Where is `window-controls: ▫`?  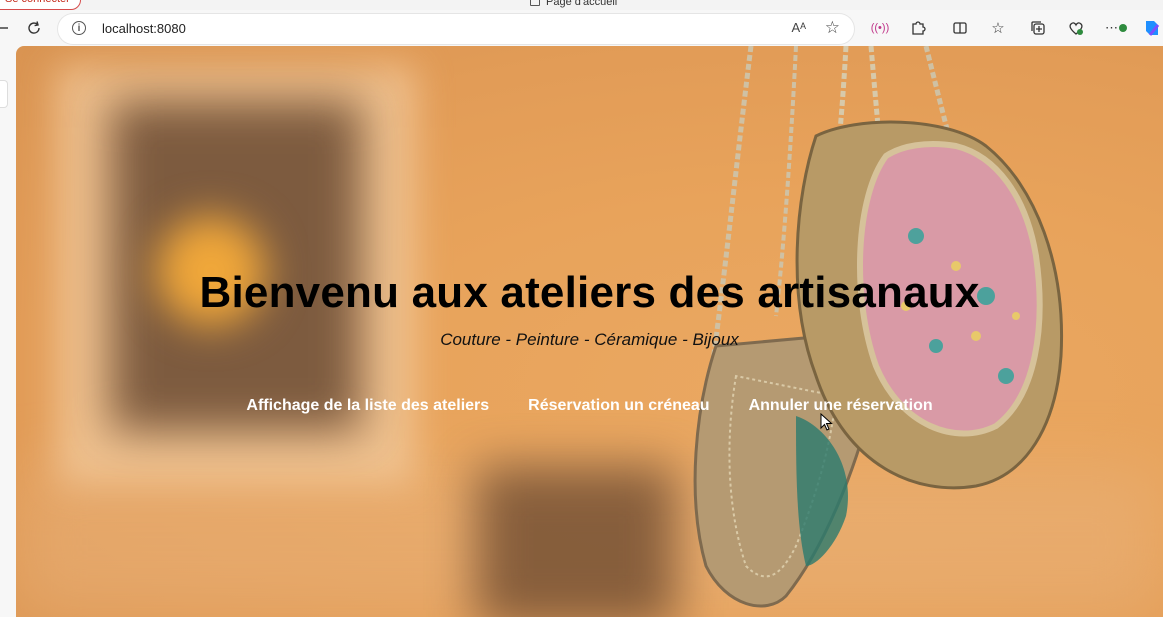 window-controls: ▫ is located at coordinates (1110, 2).